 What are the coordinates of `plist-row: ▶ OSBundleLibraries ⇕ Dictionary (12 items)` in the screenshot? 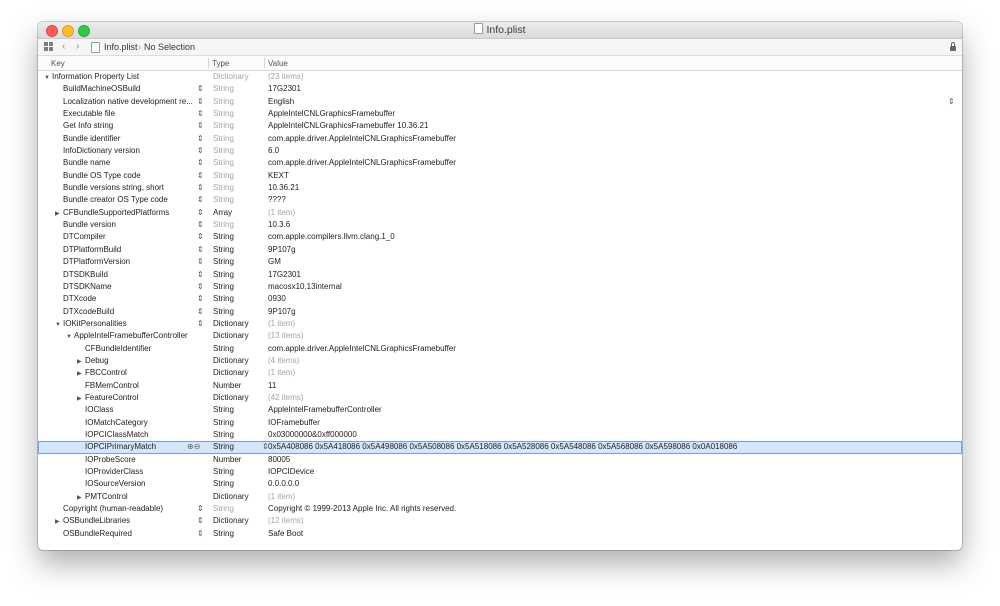 It's located at (500, 521).